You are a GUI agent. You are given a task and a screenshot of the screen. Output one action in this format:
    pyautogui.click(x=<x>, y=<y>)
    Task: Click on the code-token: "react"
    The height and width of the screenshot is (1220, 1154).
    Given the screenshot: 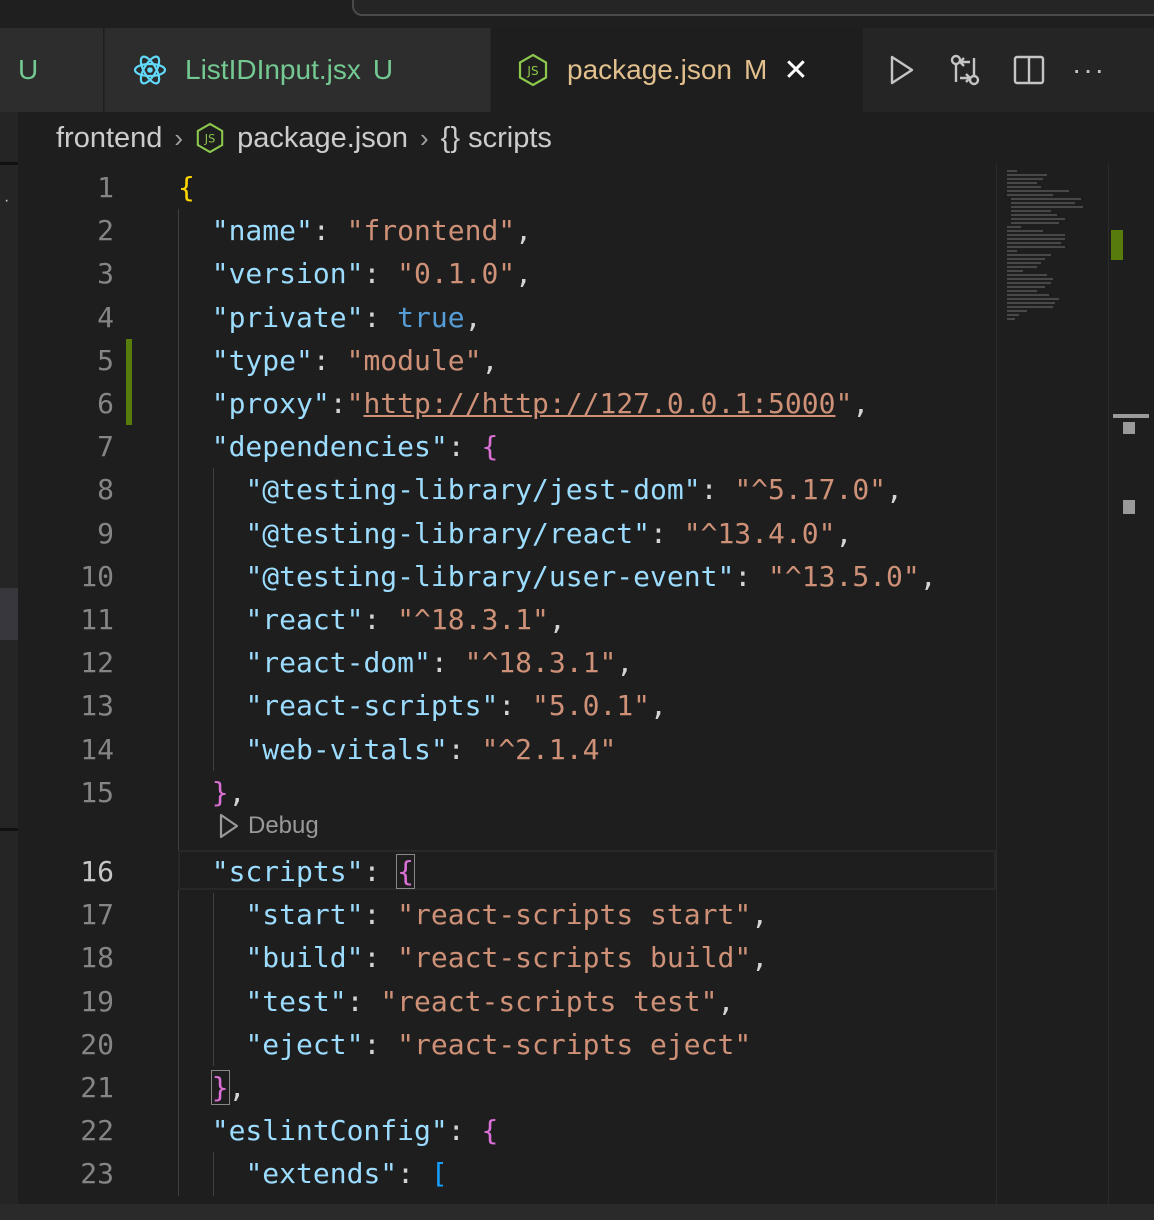 What is the action you would take?
    pyautogui.click(x=304, y=619)
    